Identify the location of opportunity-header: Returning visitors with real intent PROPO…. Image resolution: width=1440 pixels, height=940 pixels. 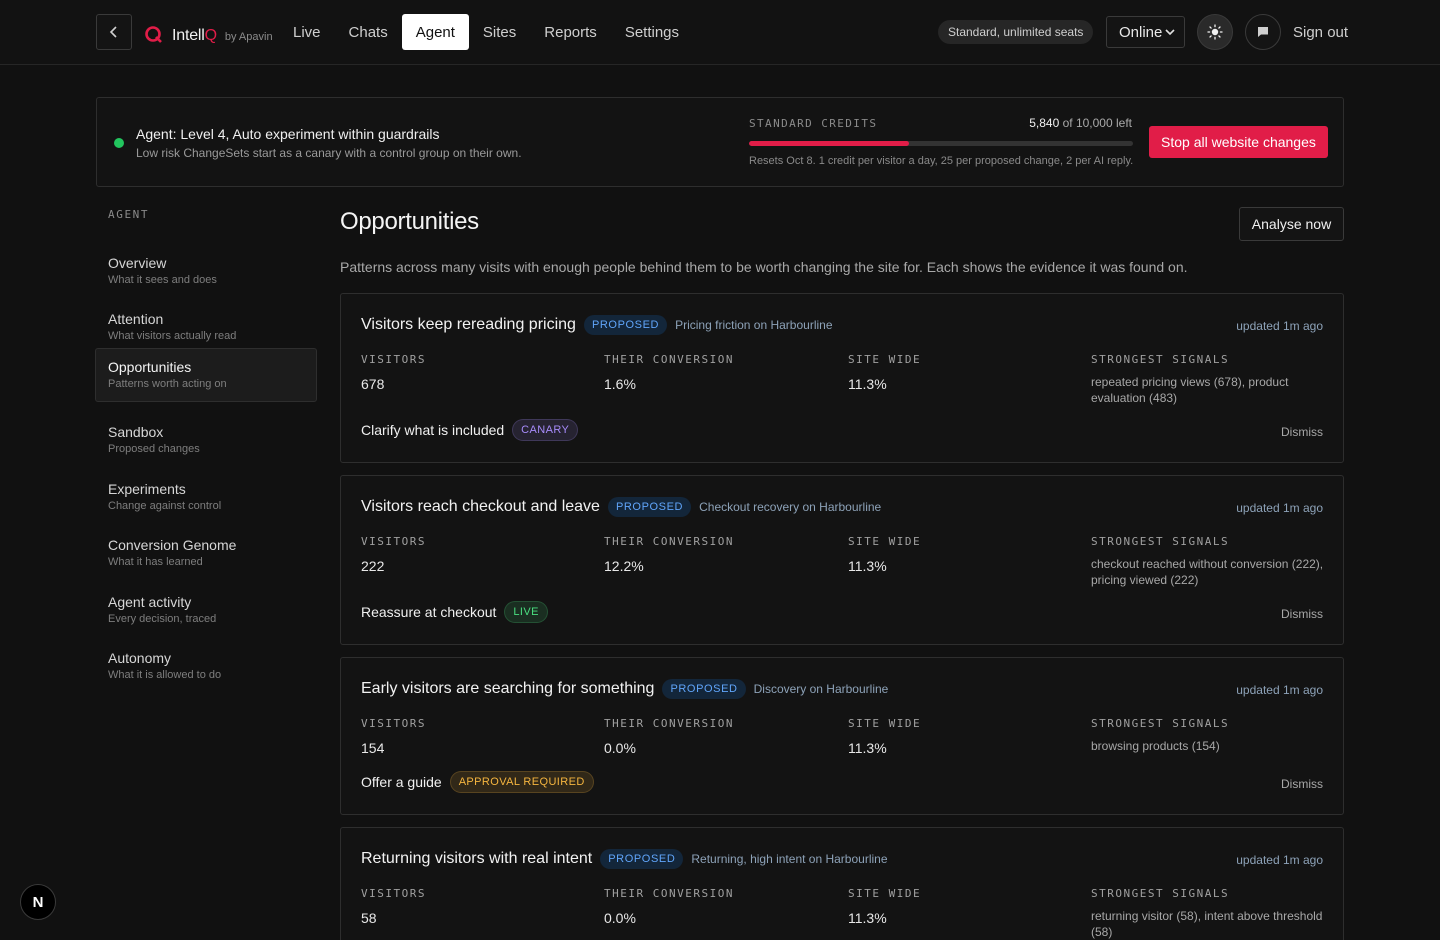
(624, 859).